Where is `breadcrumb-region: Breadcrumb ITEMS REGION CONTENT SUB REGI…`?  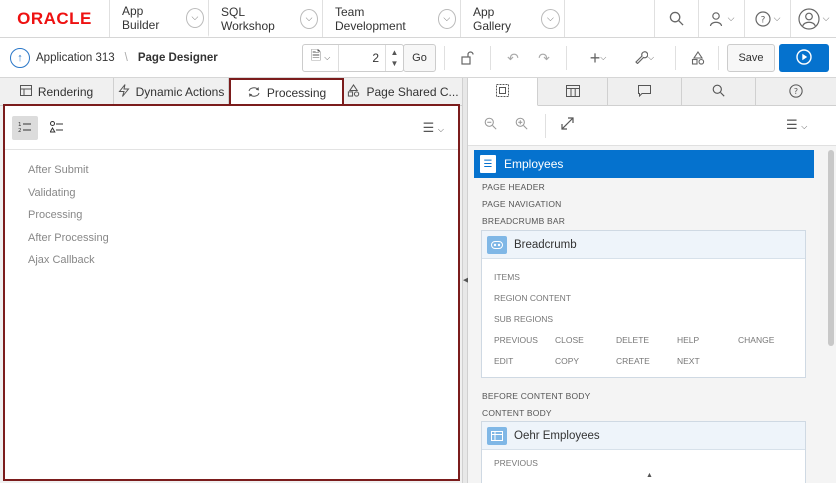
breadcrumb-region: Breadcrumb ITEMS REGION CONTENT SUB REGI… is located at coordinates (643, 304).